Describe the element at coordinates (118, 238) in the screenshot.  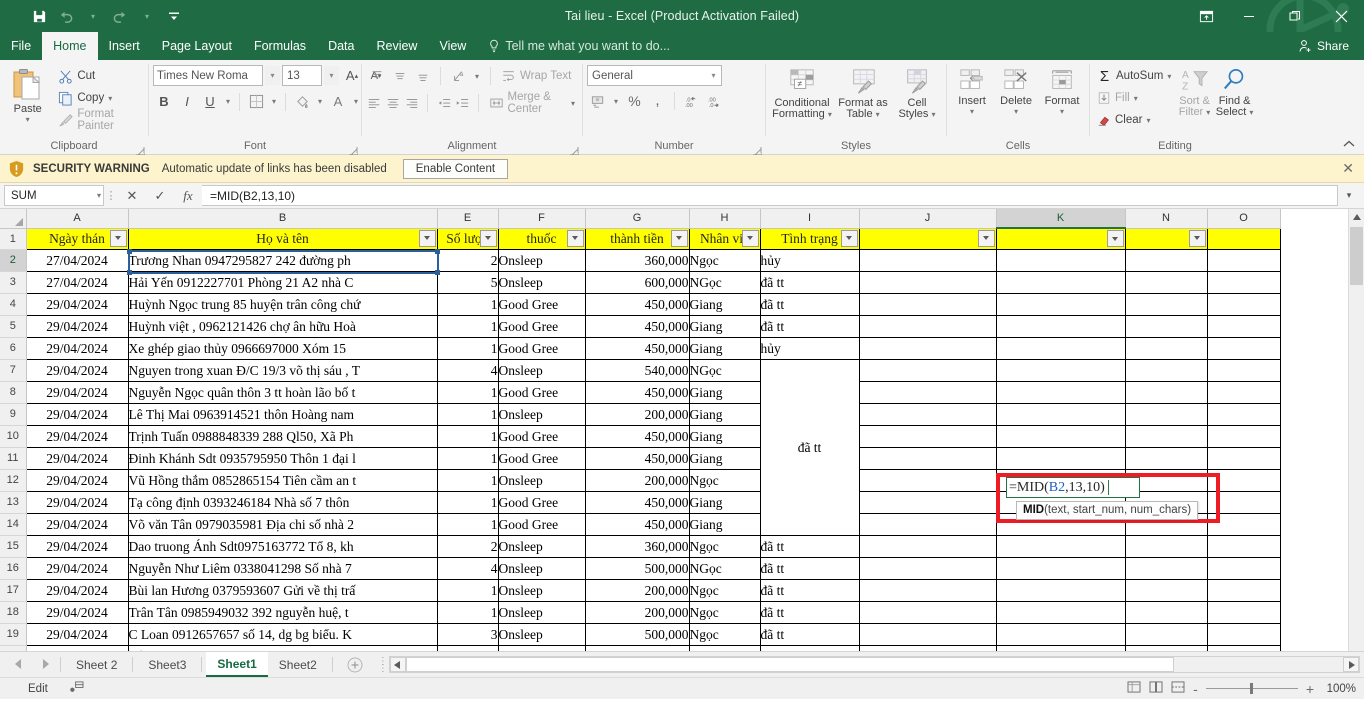
I see `filter-button-a` at that location.